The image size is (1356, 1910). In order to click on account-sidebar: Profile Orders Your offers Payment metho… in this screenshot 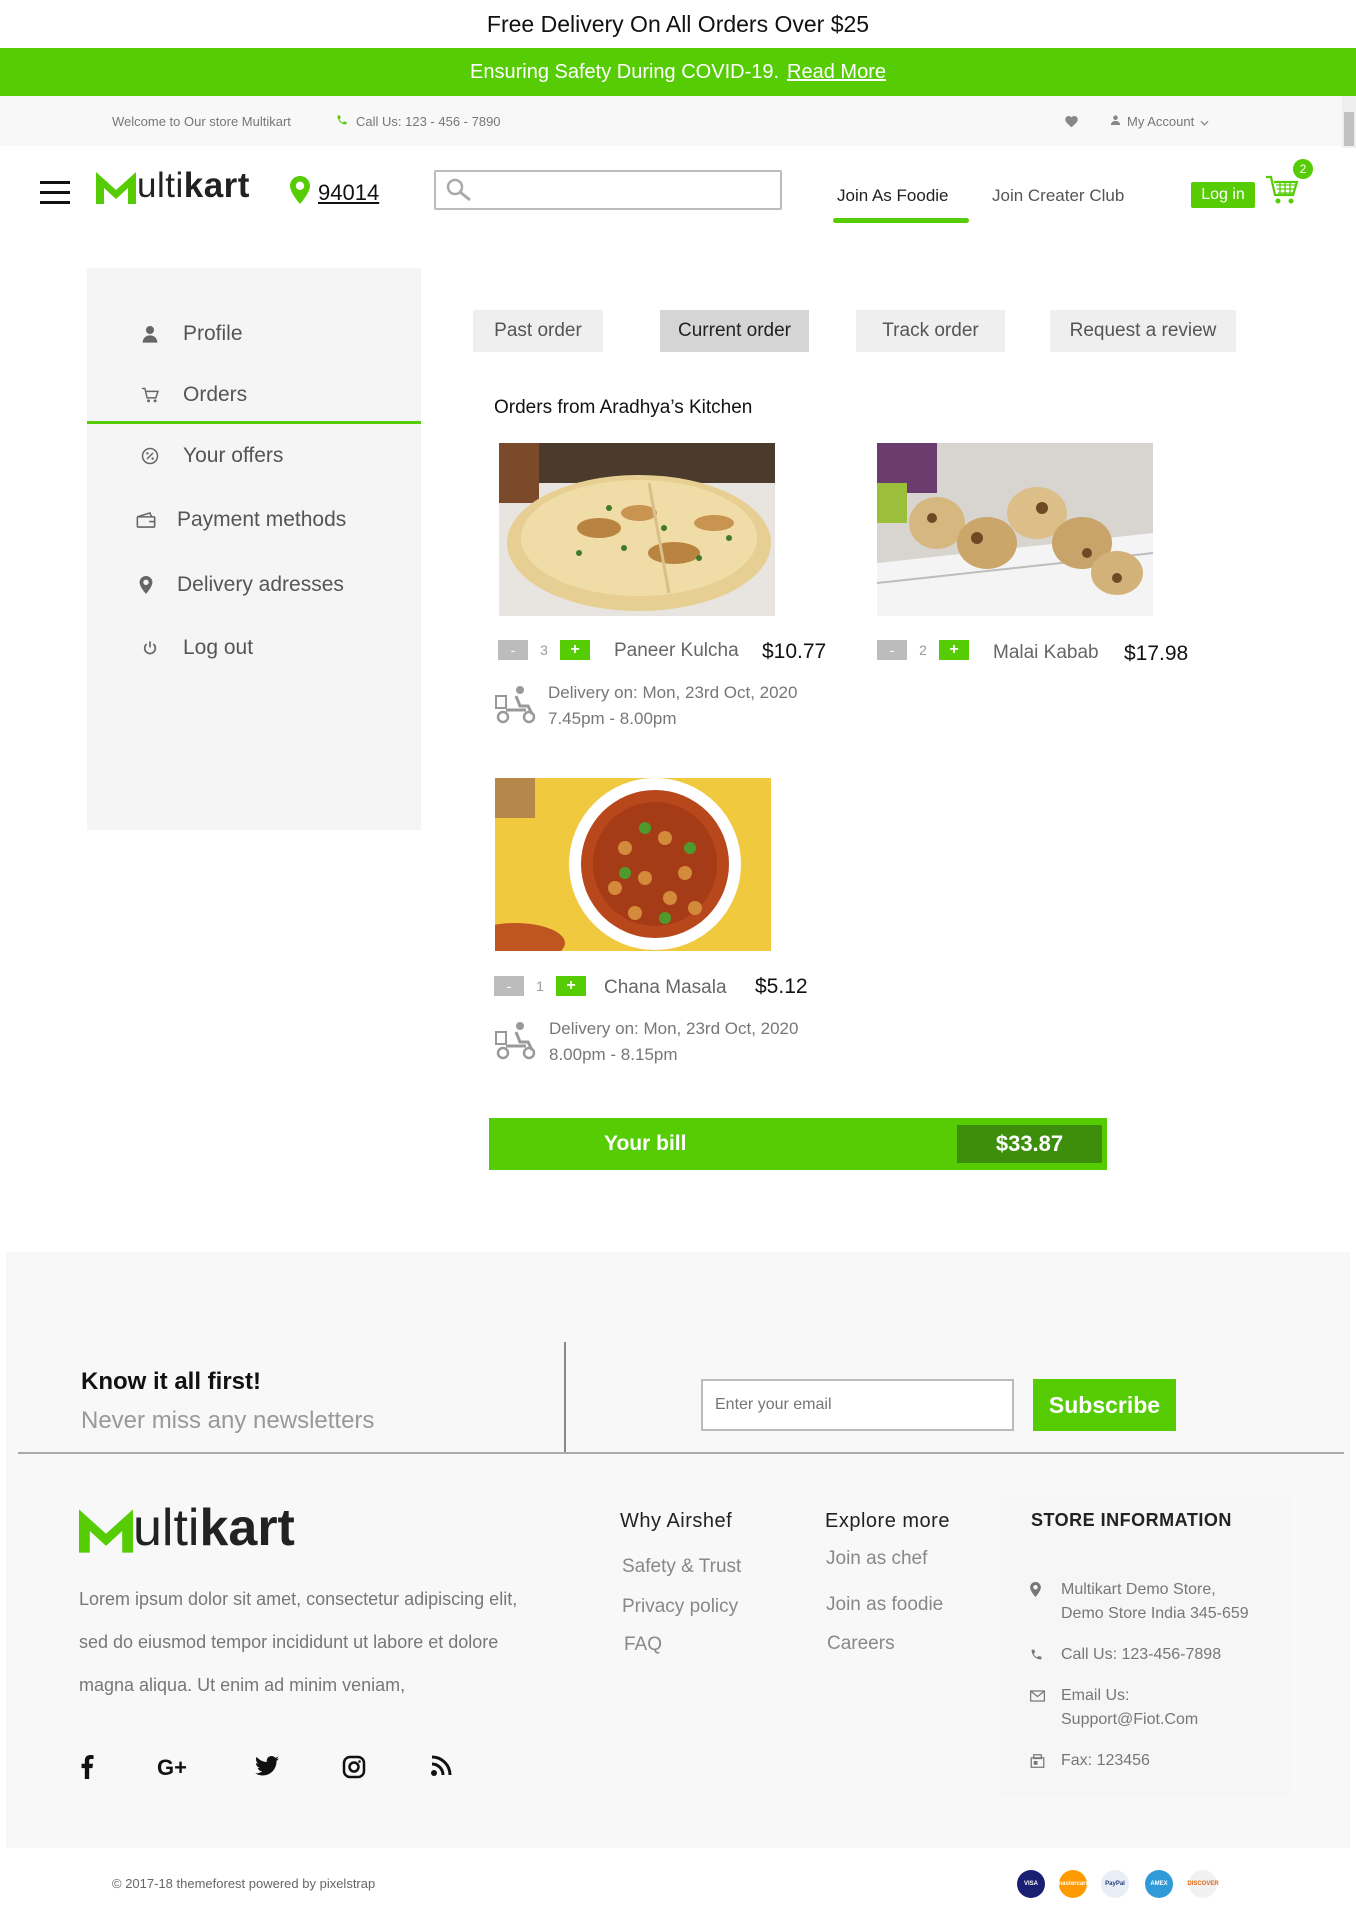, I will do `click(254, 549)`.